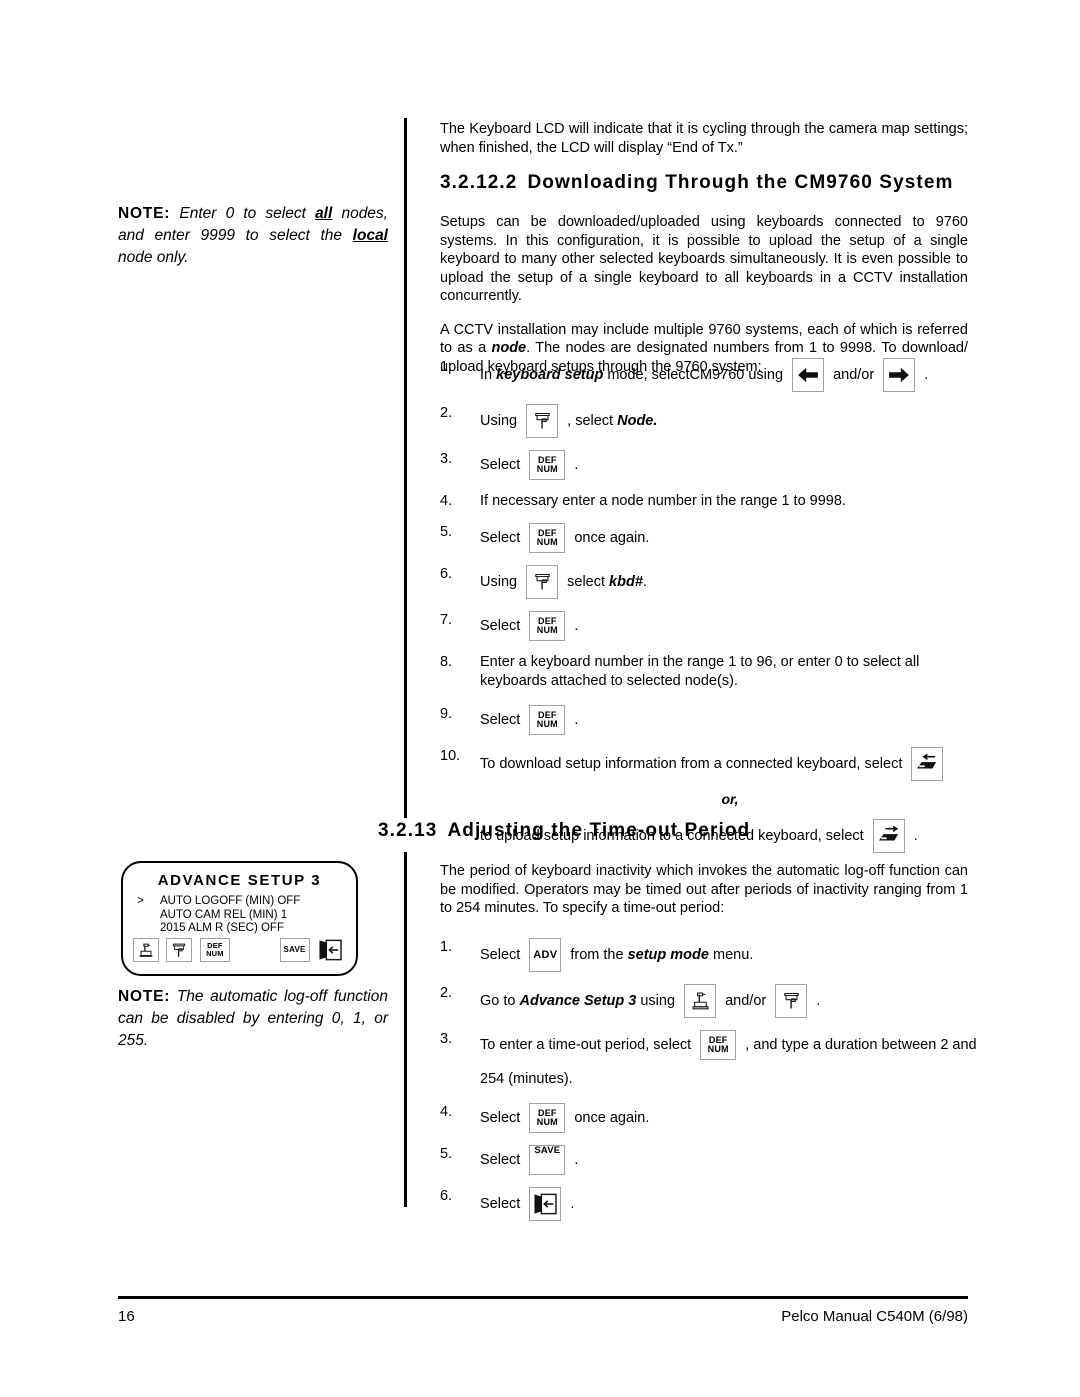 Image resolution: width=1080 pixels, height=1397 pixels. I want to click on step-2: 2. Using , select Node., so click(710, 421).